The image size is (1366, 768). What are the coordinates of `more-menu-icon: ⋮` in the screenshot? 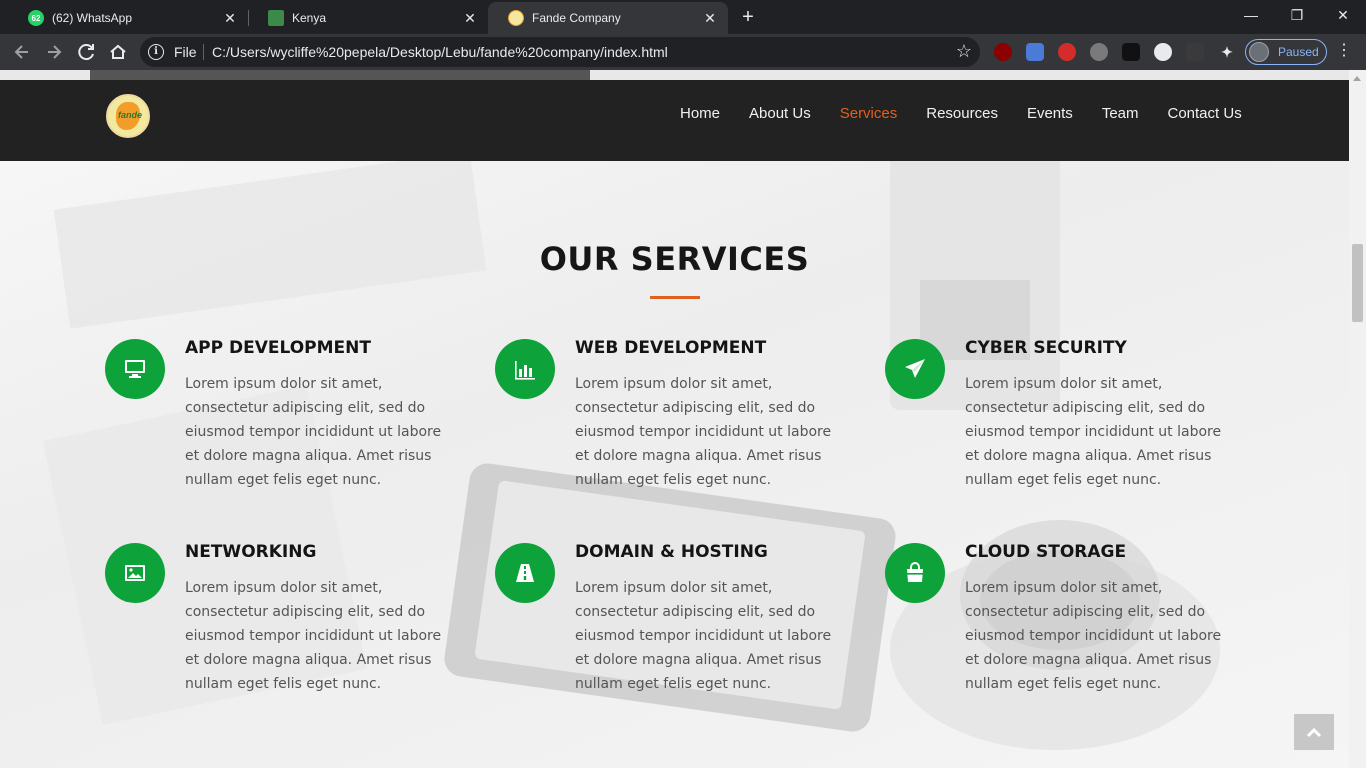 It's located at (1344, 52).